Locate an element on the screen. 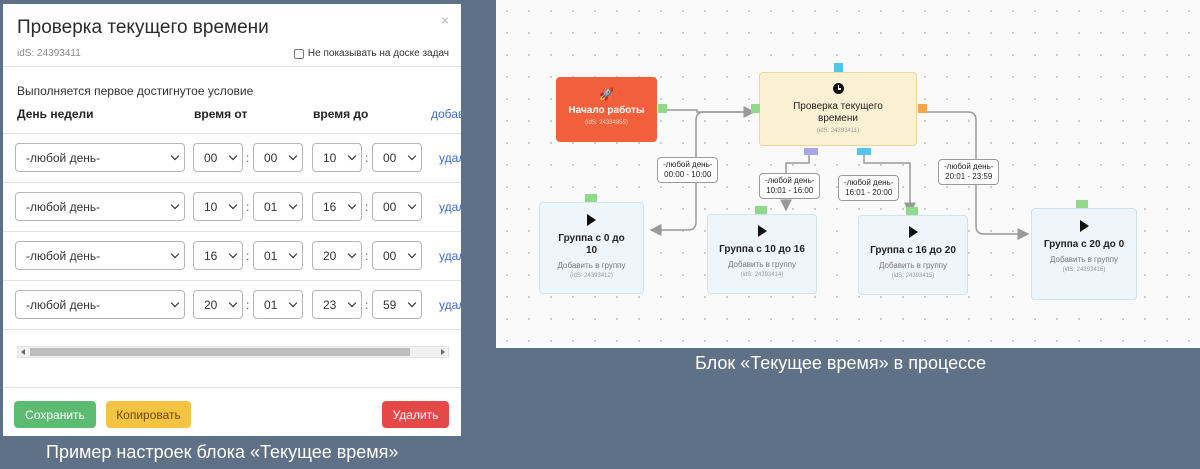 This screenshot has width=1200, height=469. from-hour-select: 20 is located at coordinates (218, 304).